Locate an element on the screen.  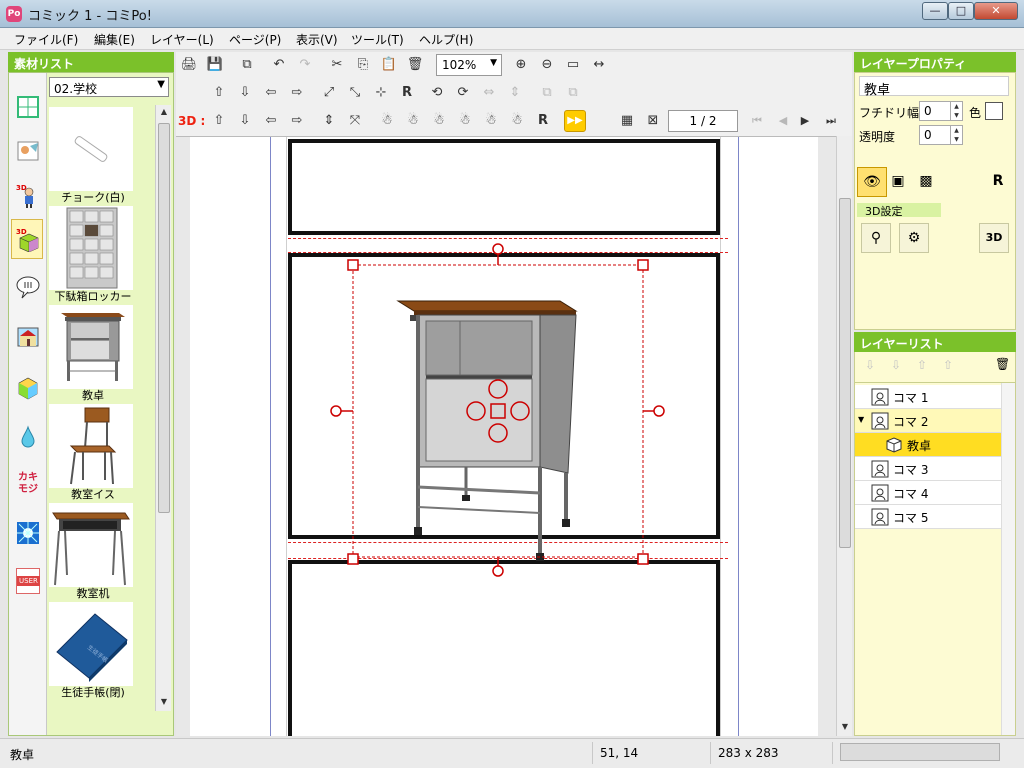
layer-row: コマ 3 is located at coordinates (928, 469).